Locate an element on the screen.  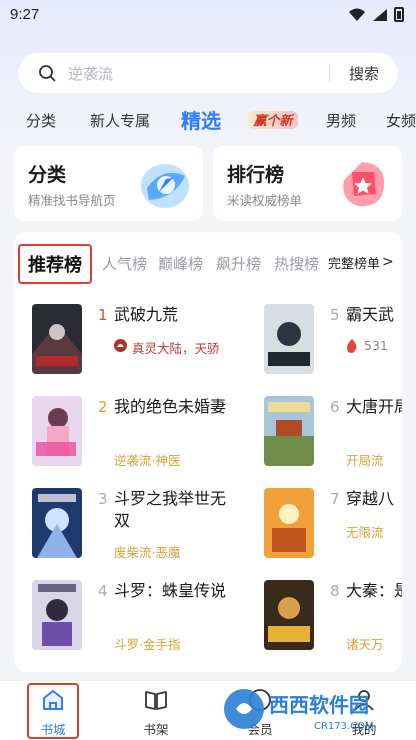
status-bar: 9:27 is located at coordinates (208, 15).